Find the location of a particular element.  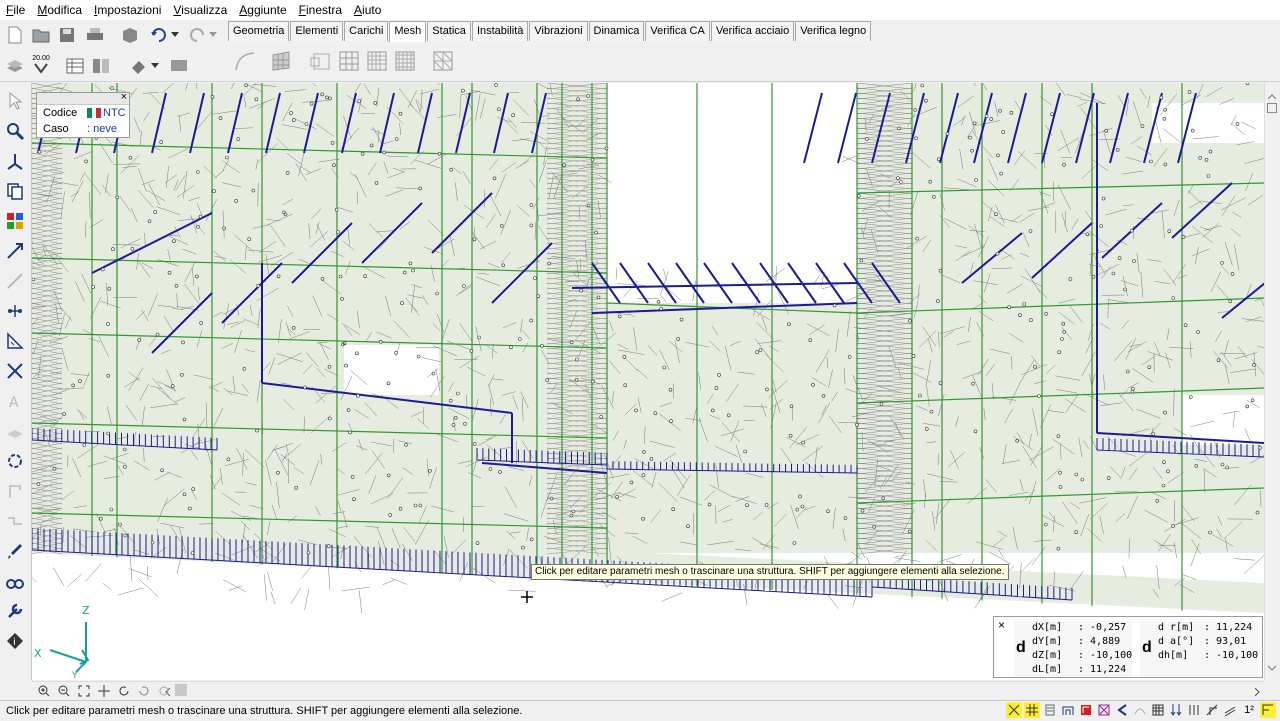

zoom-icon is located at coordinates (15, 131).